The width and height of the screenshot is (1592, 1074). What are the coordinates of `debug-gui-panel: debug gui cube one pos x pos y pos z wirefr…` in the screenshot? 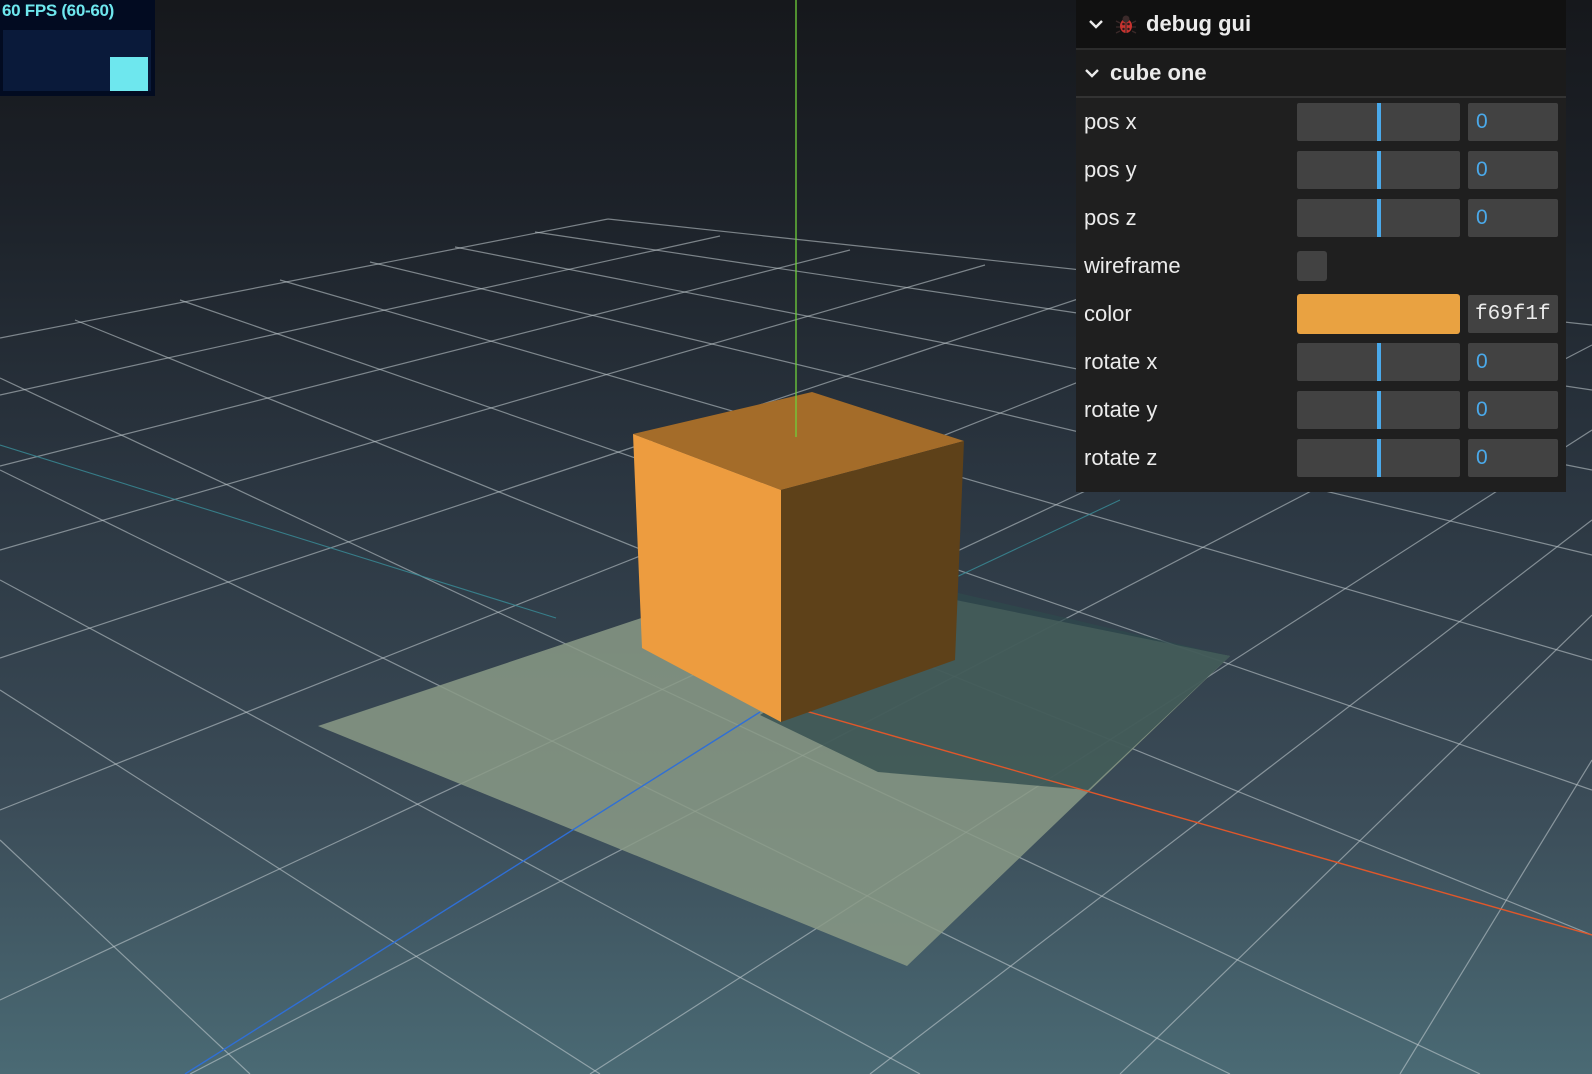 It's located at (1321, 246).